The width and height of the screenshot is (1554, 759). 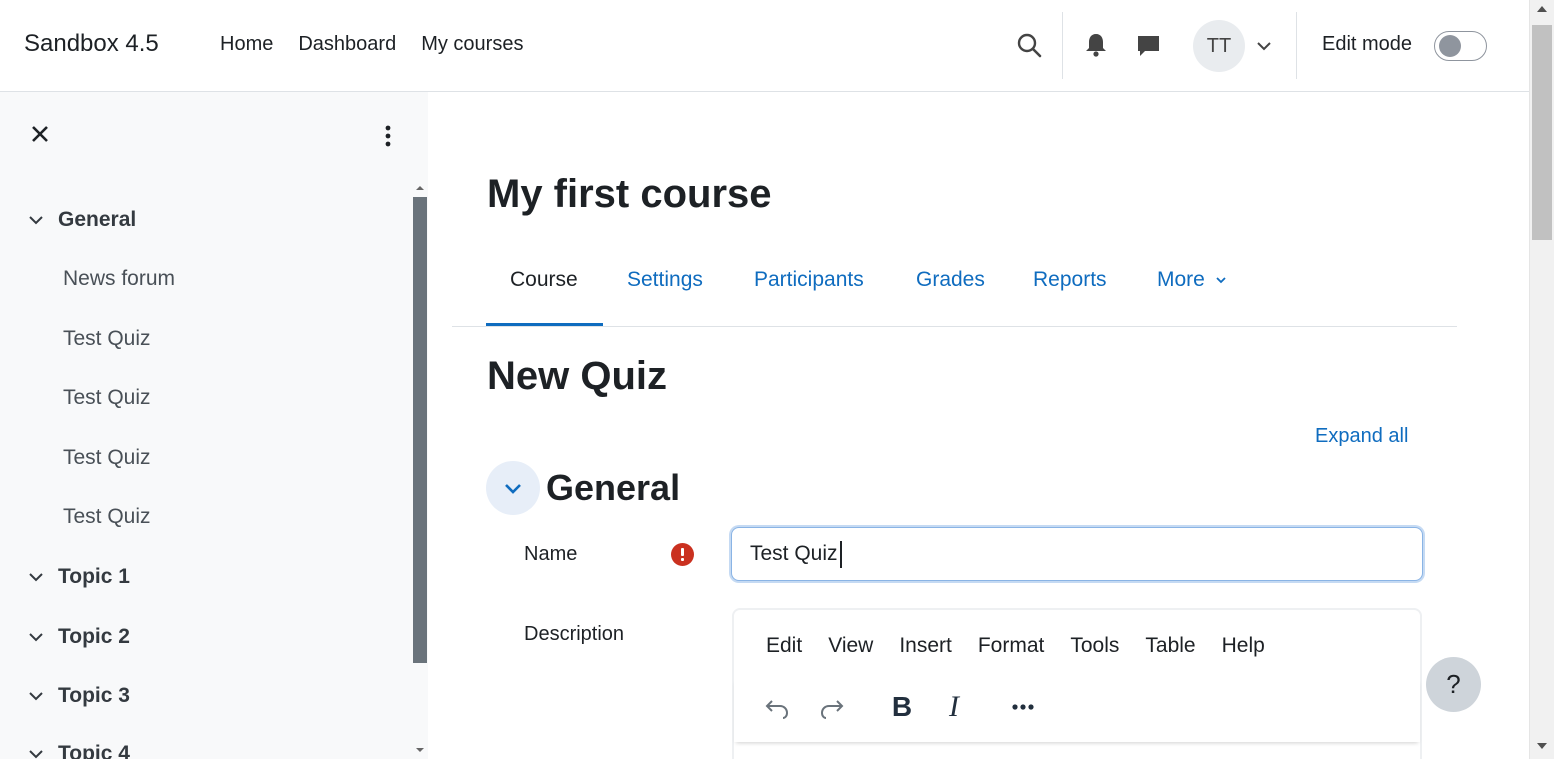 What do you see at coordinates (954, 706) in the screenshot?
I see `italic-button: I` at bounding box center [954, 706].